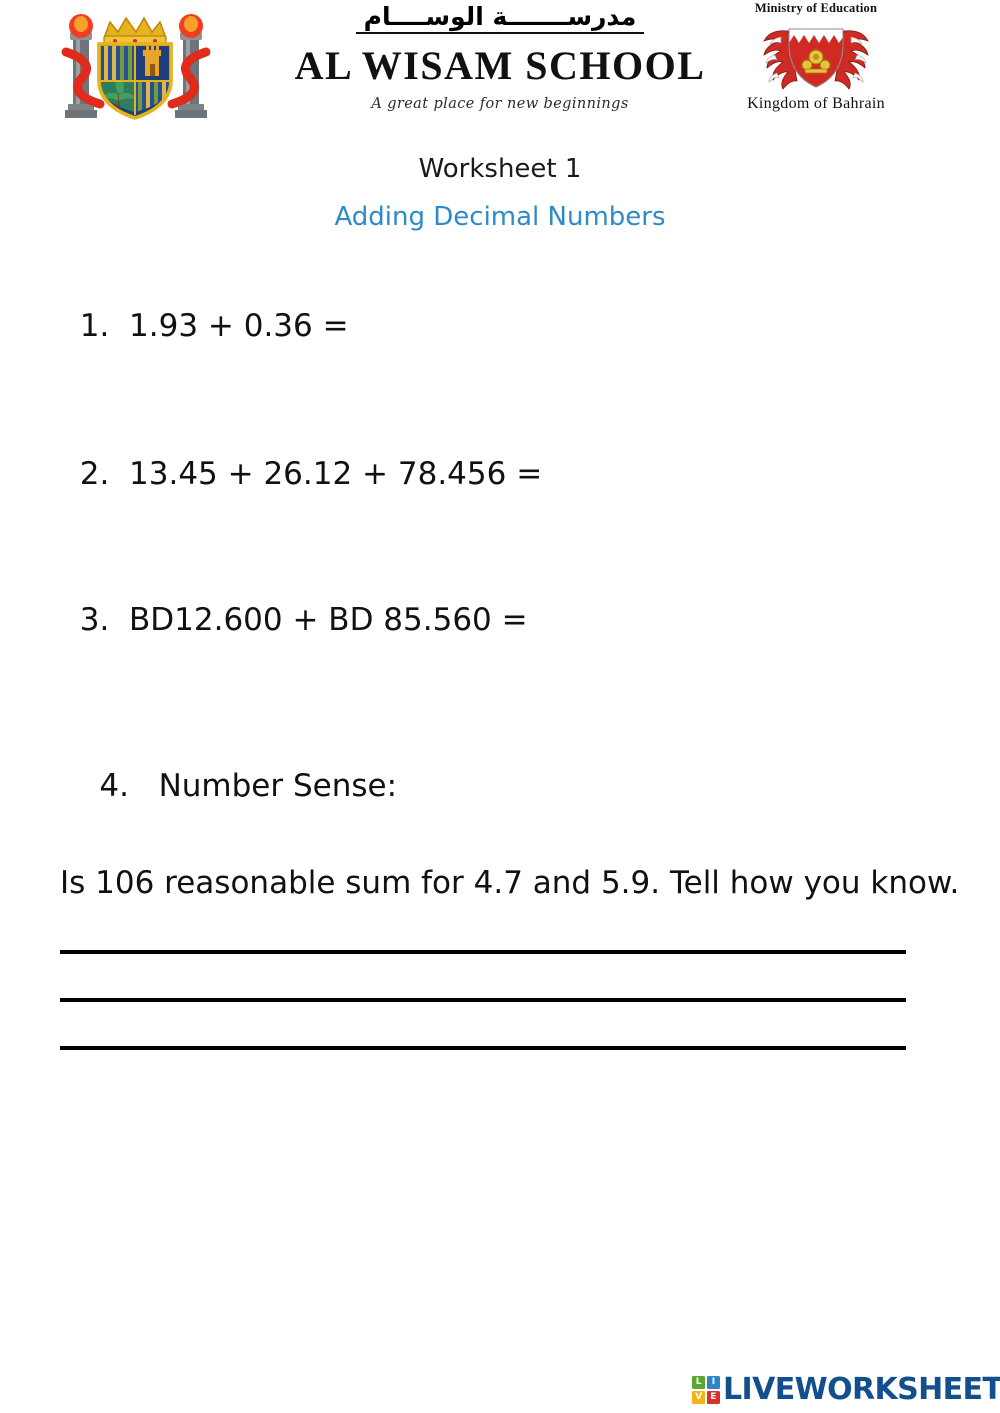  I want to click on question-3: 3. BD12.600 + BD 85.560 =, so click(294, 602).